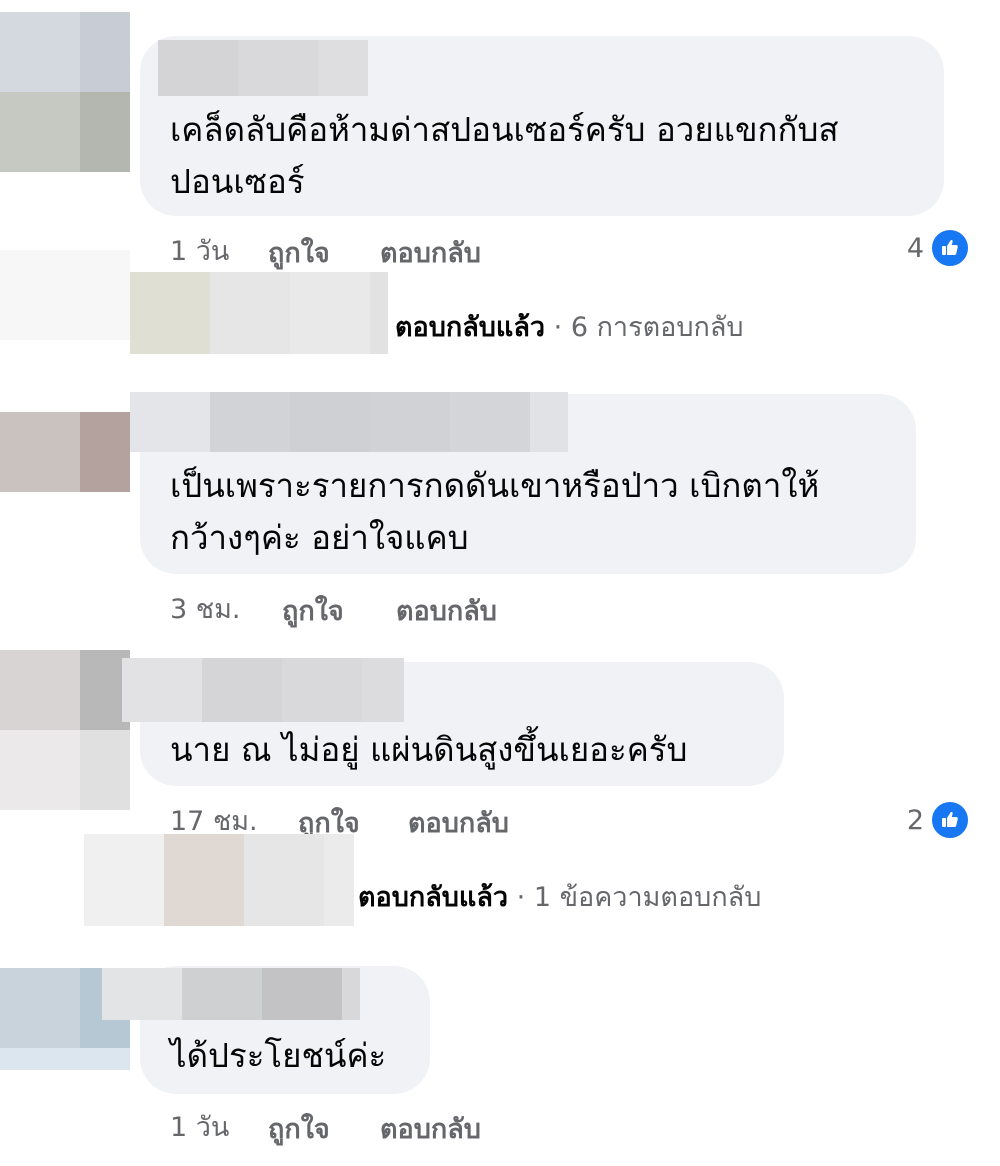 The image size is (1000, 1166). I want to click on view-replies-link: ตอบกลับแล้ว · 6 การตอบกลับ, so click(569, 328).